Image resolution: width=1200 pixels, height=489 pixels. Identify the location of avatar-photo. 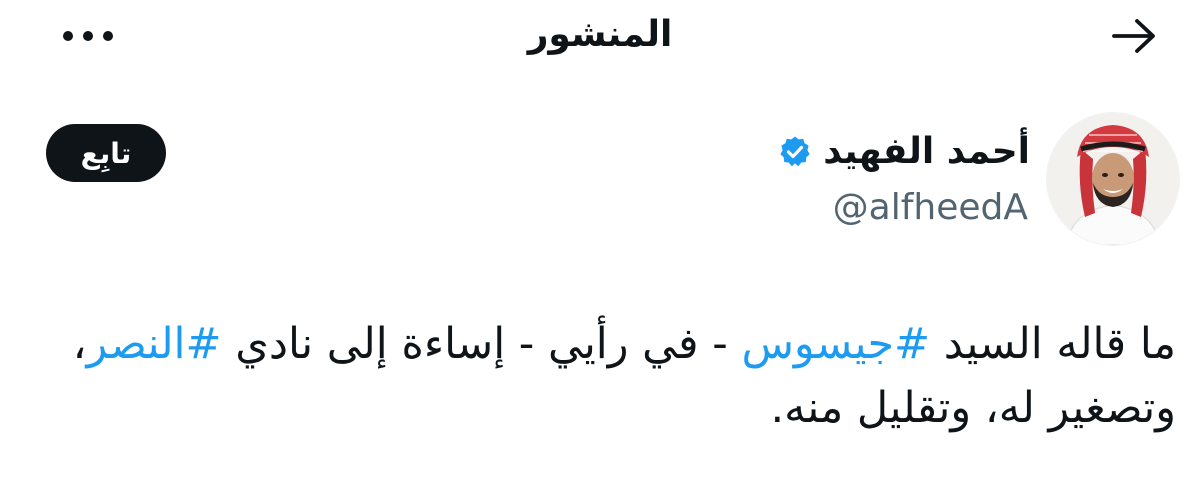
(1113, 179).